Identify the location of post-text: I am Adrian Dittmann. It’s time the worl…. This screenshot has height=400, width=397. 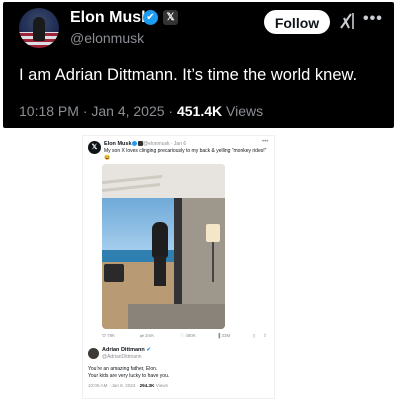
(188, 75).